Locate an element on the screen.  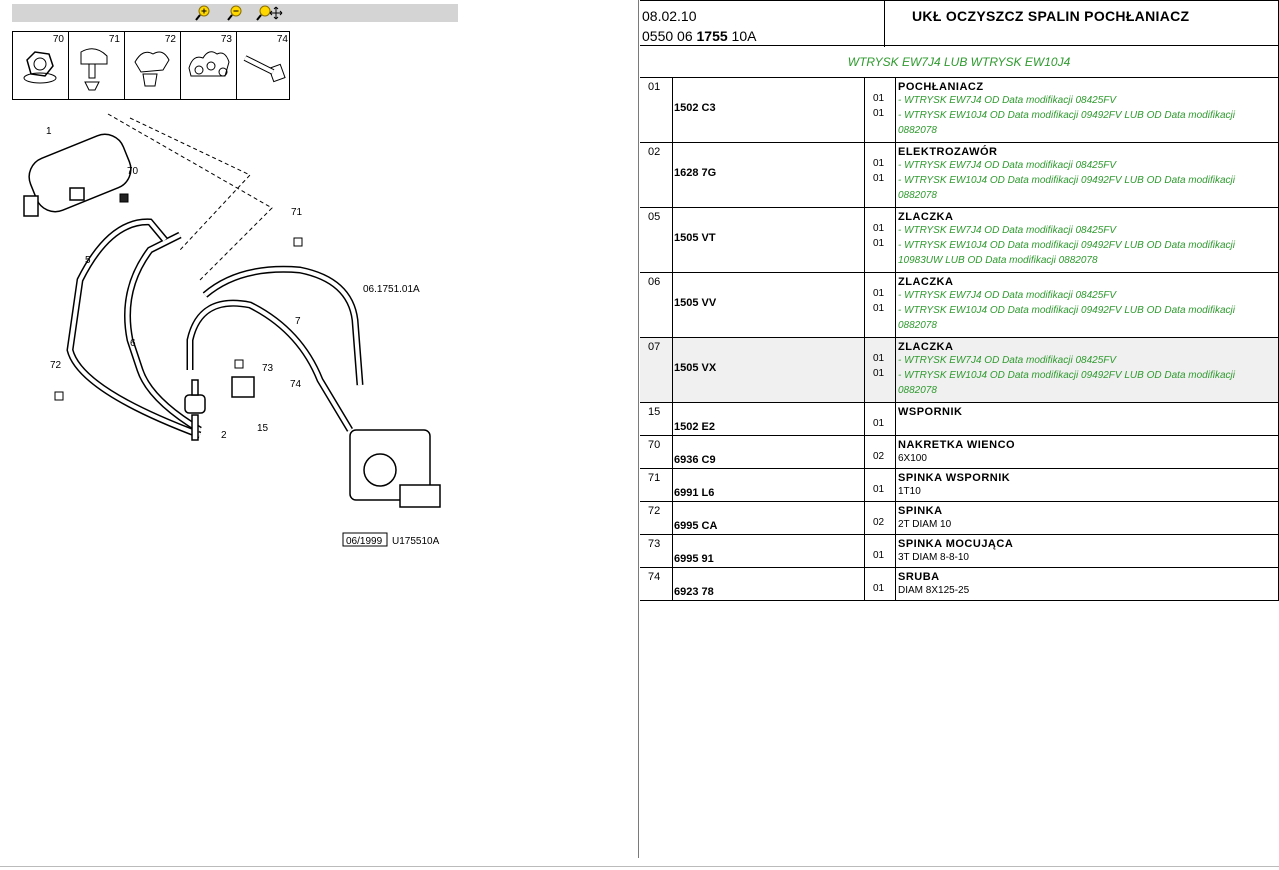
valve-drawing is located at coordinates (219, 408).